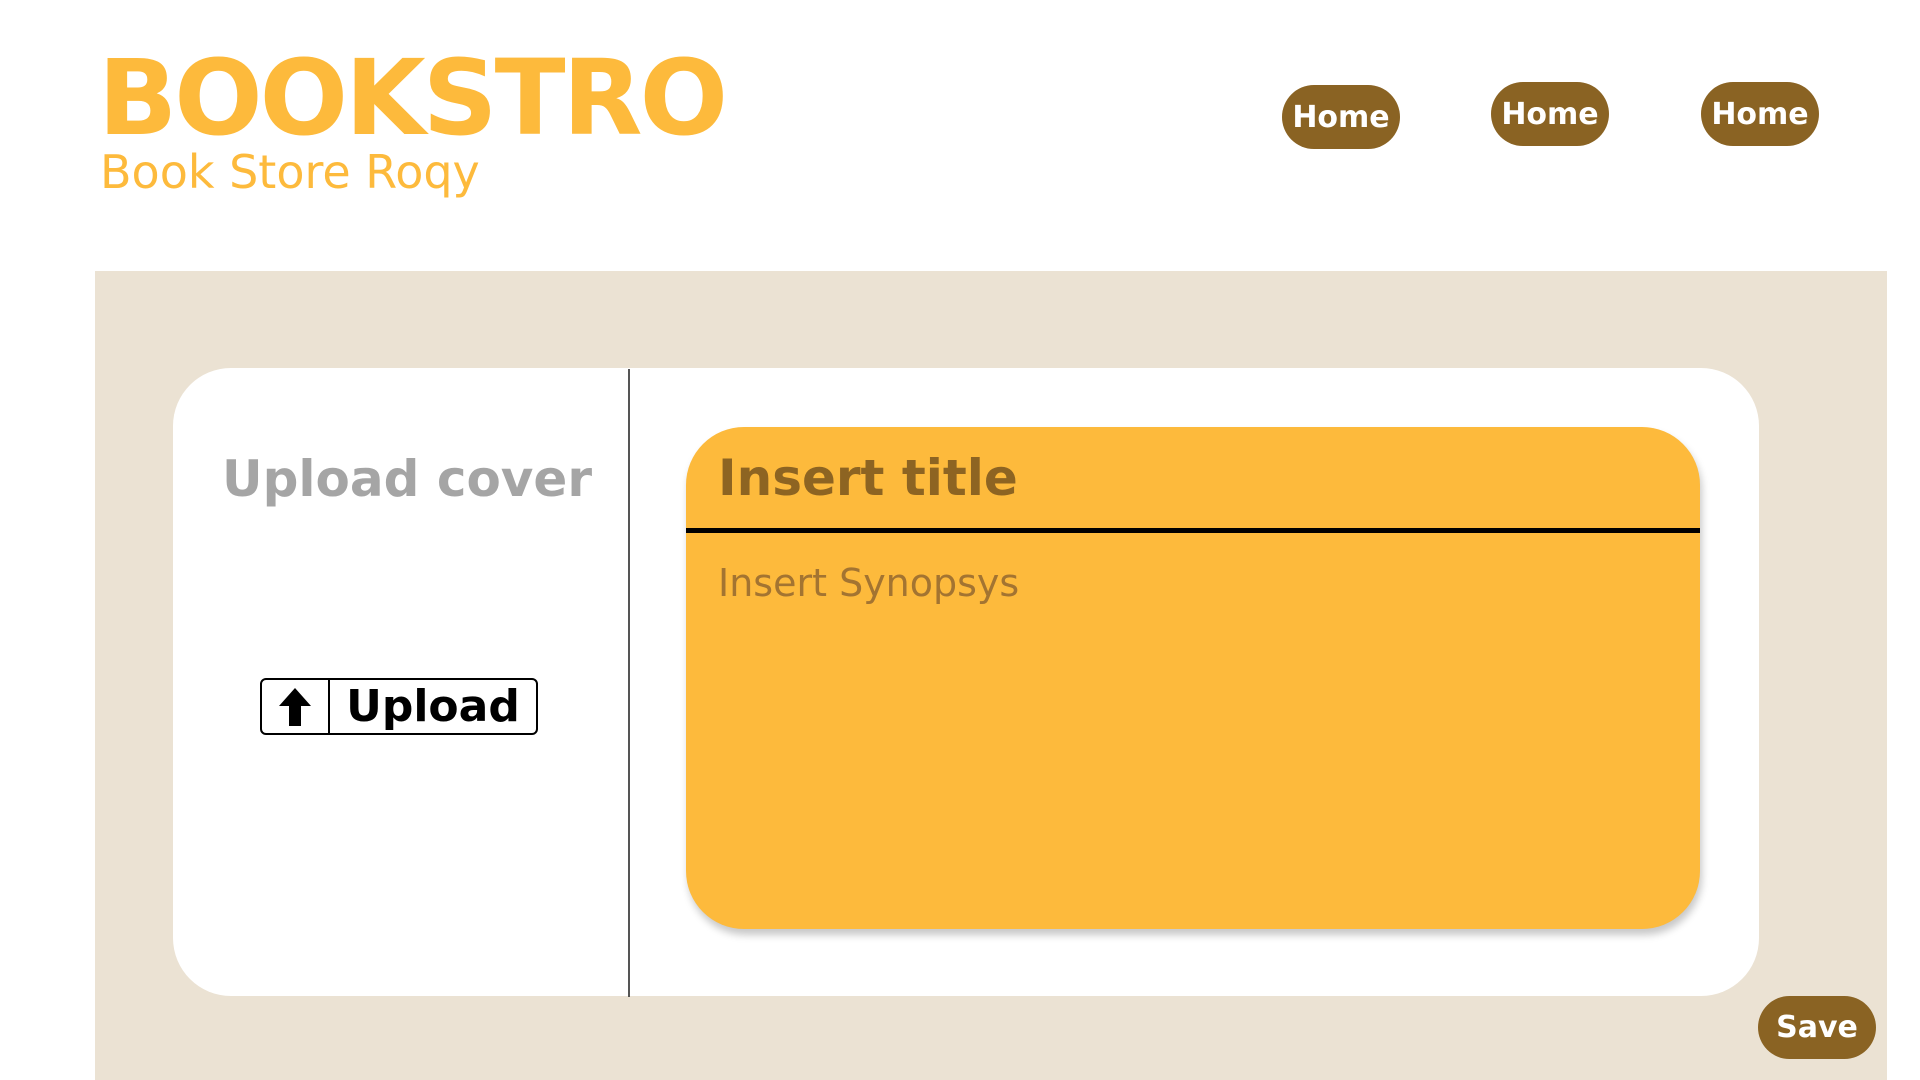 The height and width of the screenshot is (1080, 1920). I want to click on upload-cover-heading: Upload cover, so click(407, 479).